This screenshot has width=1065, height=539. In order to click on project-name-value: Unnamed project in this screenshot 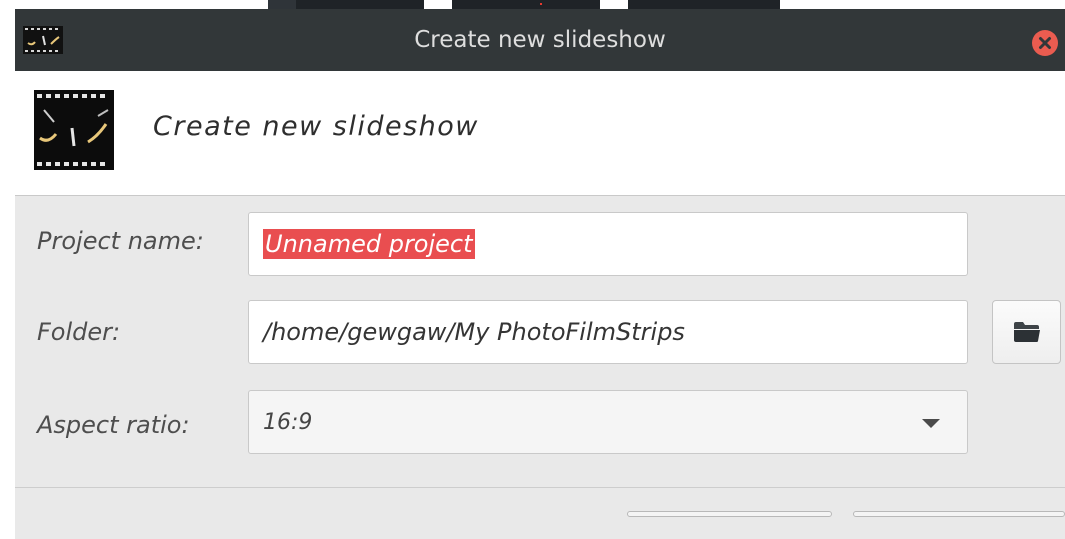, I will do `click(369, 244)`.